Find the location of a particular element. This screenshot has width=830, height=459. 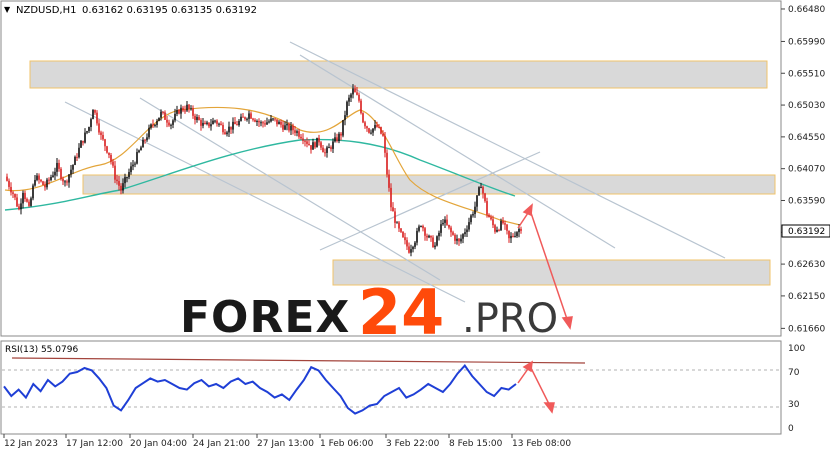

rsi-axis-label: 70 is located at coordinates (794, 373).